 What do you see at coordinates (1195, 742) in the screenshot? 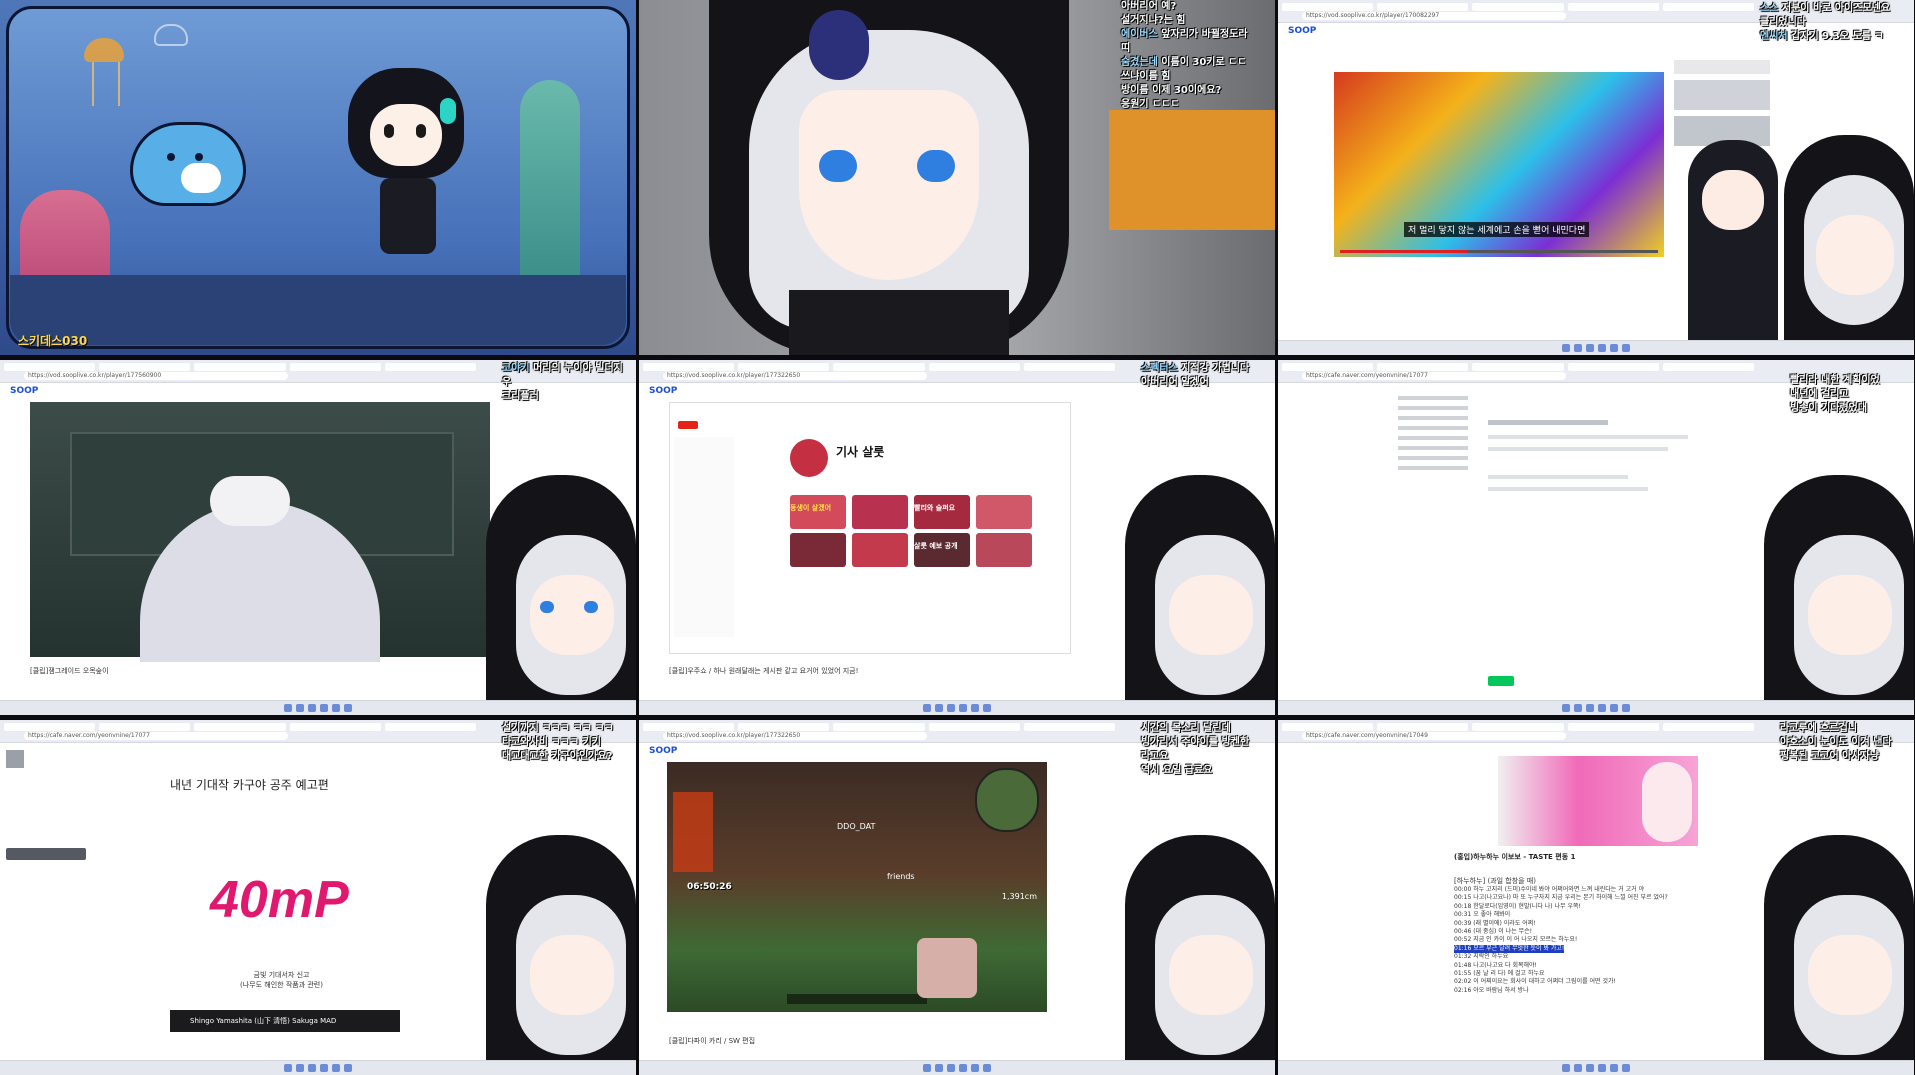
I see `chat-line: 빙가리서 주야이를 방켄한` at bounding box center [1195, 742].